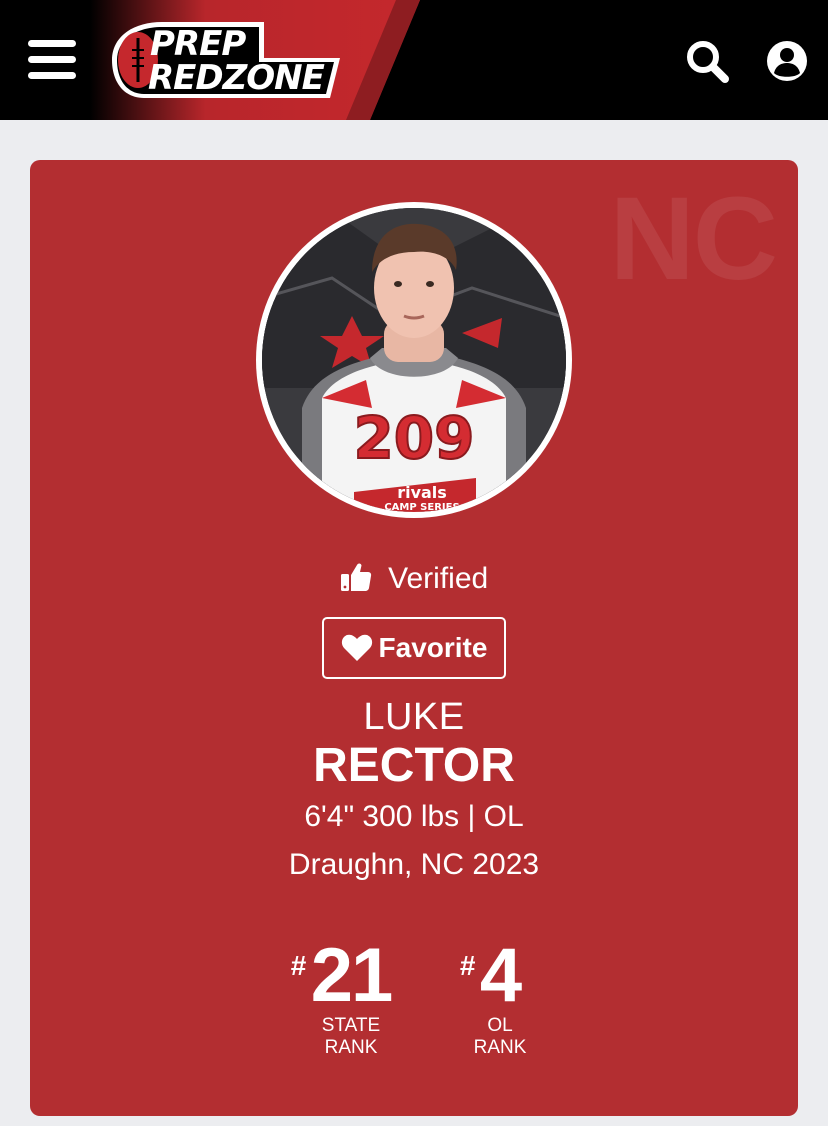  What do you see at coordinates (414, 60) in the screenshot?
I see `top-navbar: PREP REDZONE` at bounding box center [414, 60].